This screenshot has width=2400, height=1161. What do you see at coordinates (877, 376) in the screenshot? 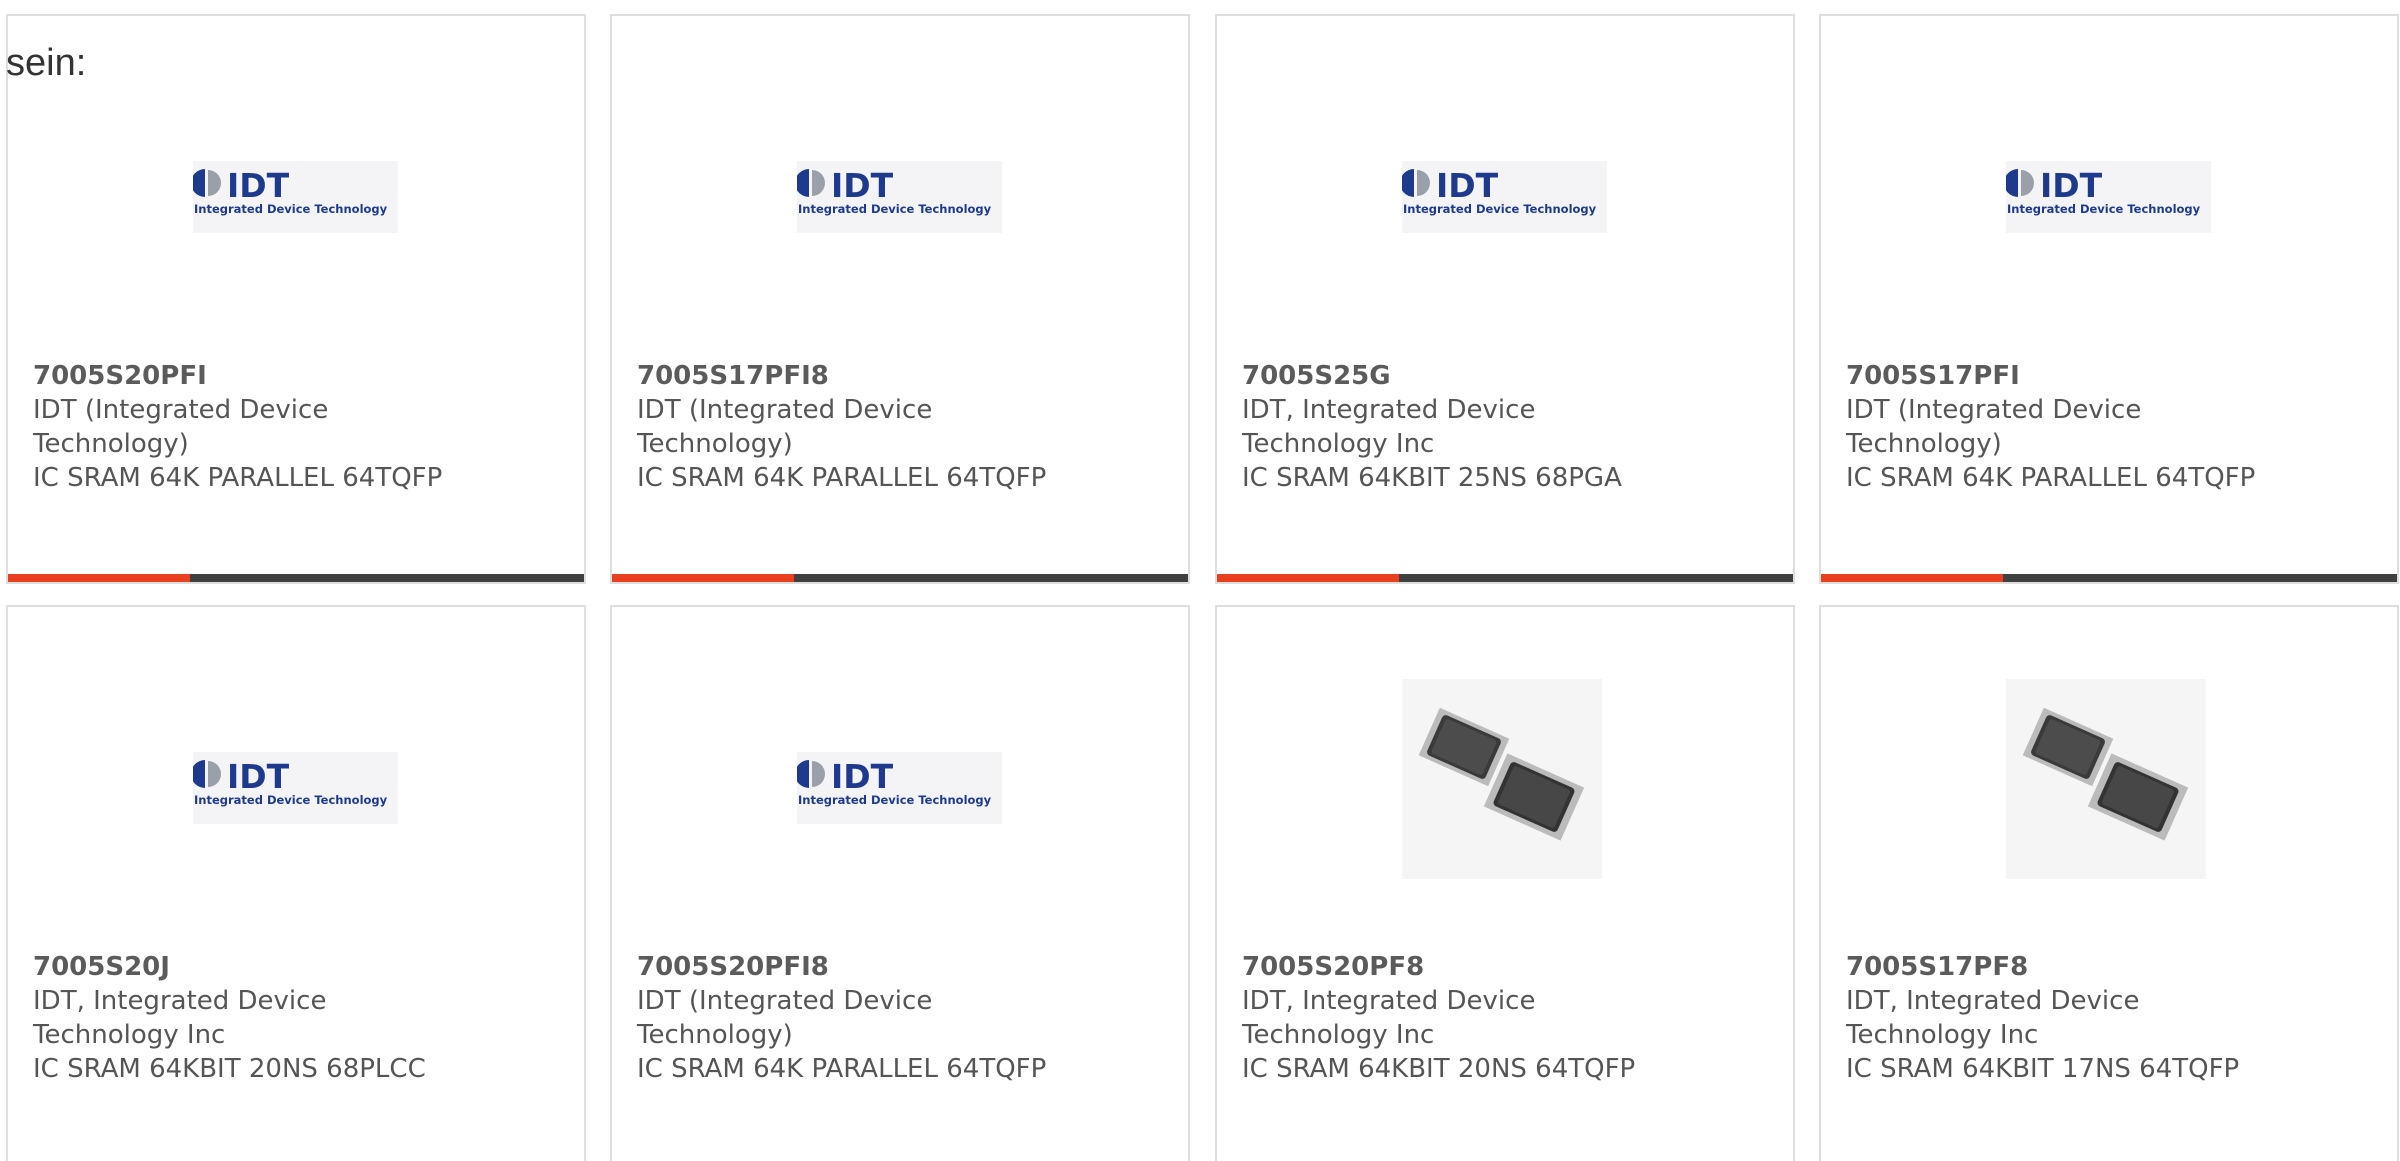
I see `part-number: 7005S17PFI8` at bounding box center [877, 376].